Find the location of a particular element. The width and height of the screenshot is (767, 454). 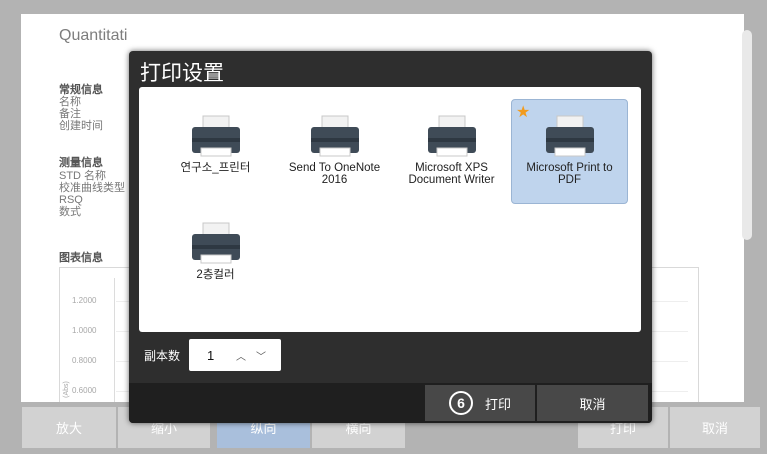

chart-y-axis is located at coordinates (114, 340).